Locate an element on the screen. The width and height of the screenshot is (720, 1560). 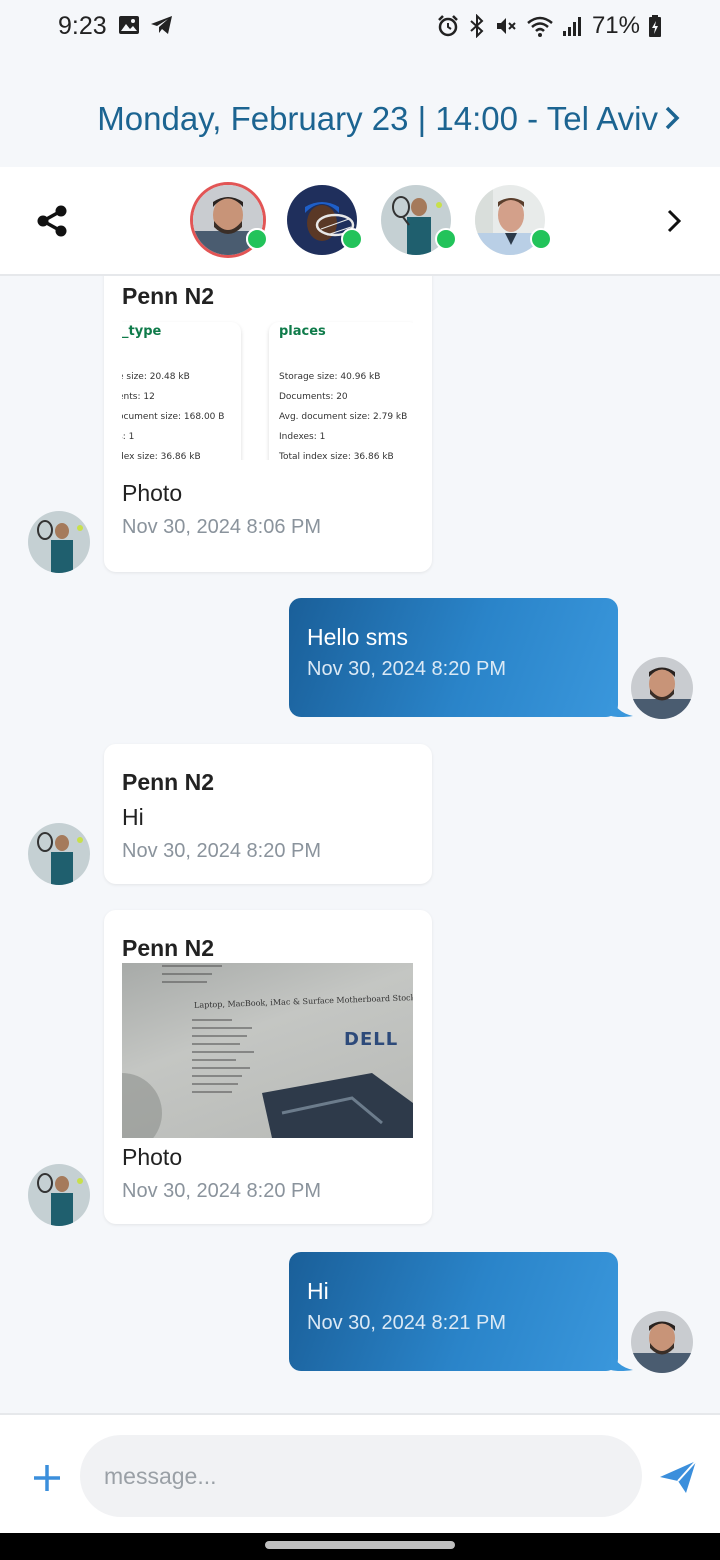
add-attachment-button is located at coordinates (47, 1478).